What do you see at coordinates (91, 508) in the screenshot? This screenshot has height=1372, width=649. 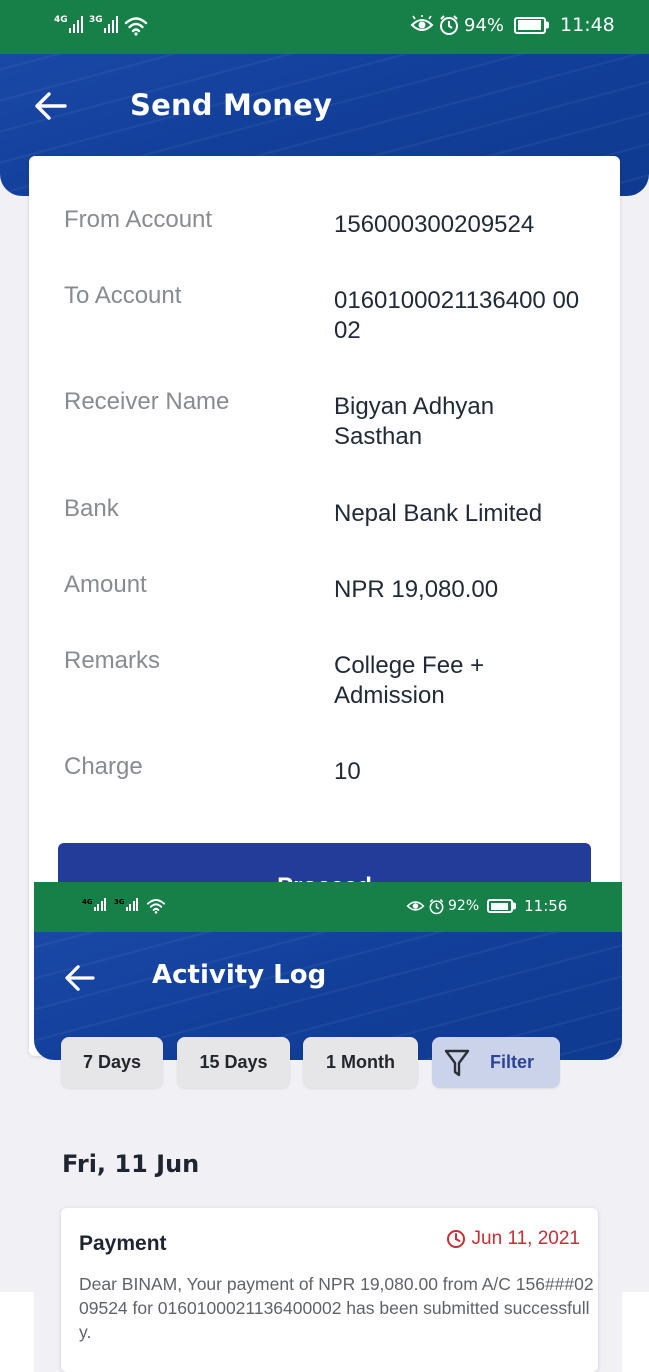 I see `detail-label: Bank` at bounding box center [91, 508].